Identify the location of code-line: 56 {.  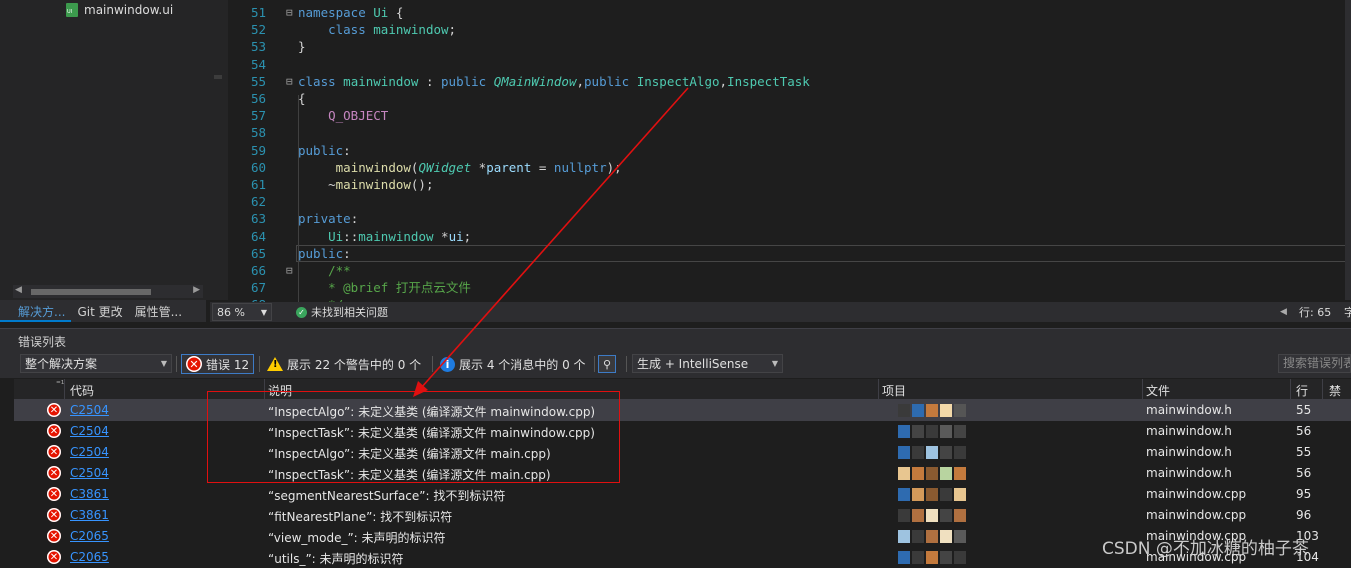
(789, 98).